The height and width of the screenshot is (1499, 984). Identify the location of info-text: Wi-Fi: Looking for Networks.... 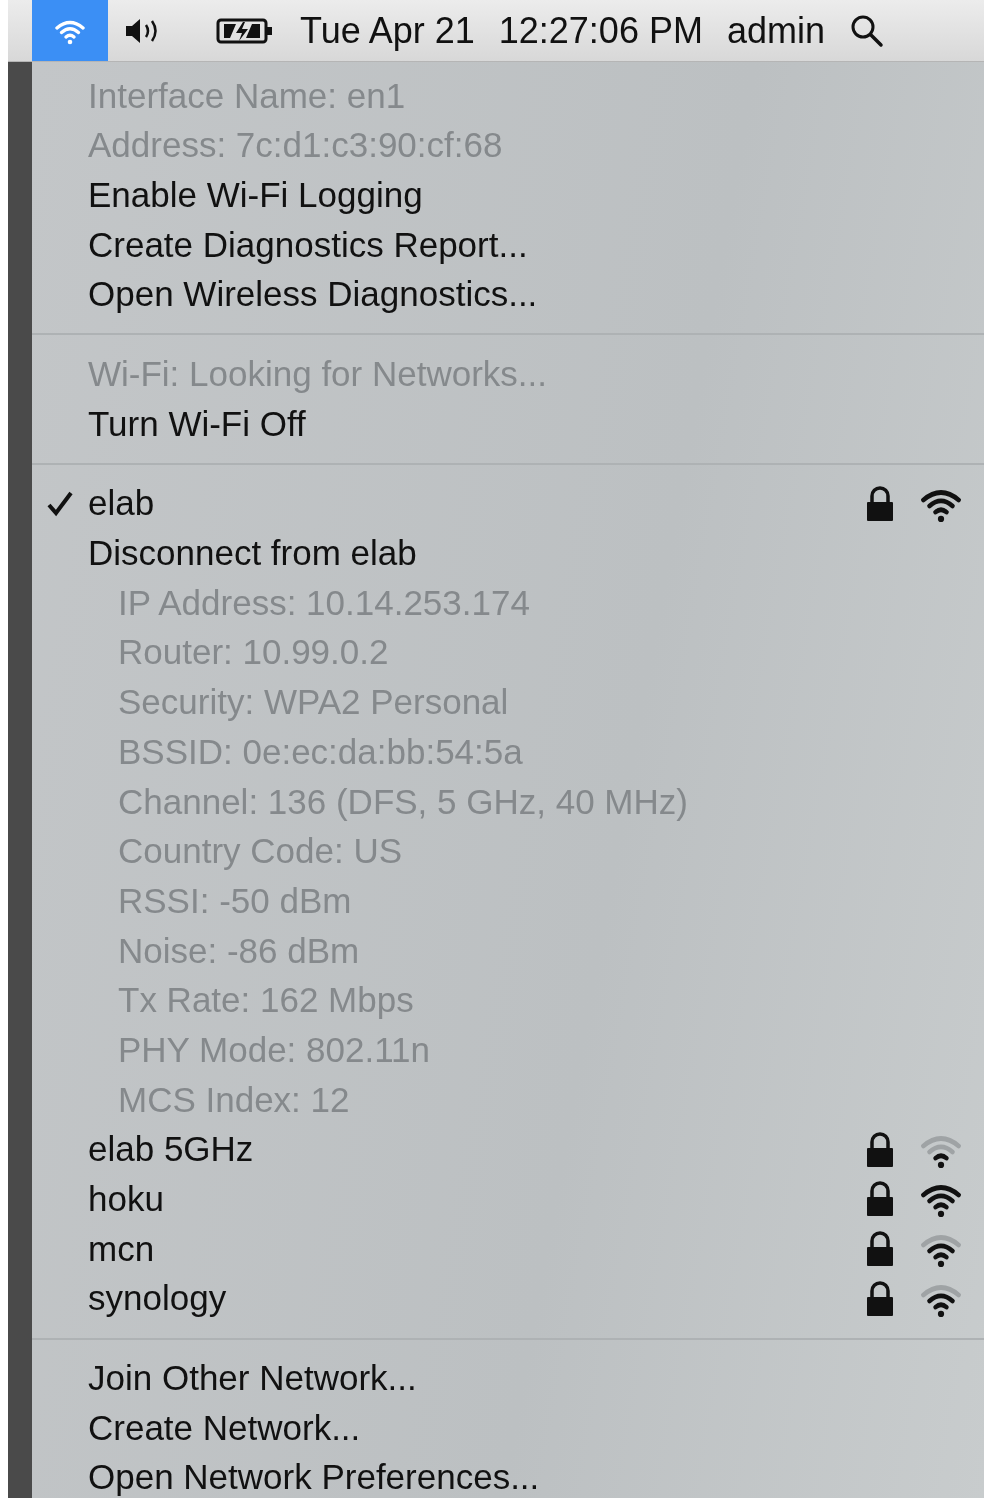
(318, 374).